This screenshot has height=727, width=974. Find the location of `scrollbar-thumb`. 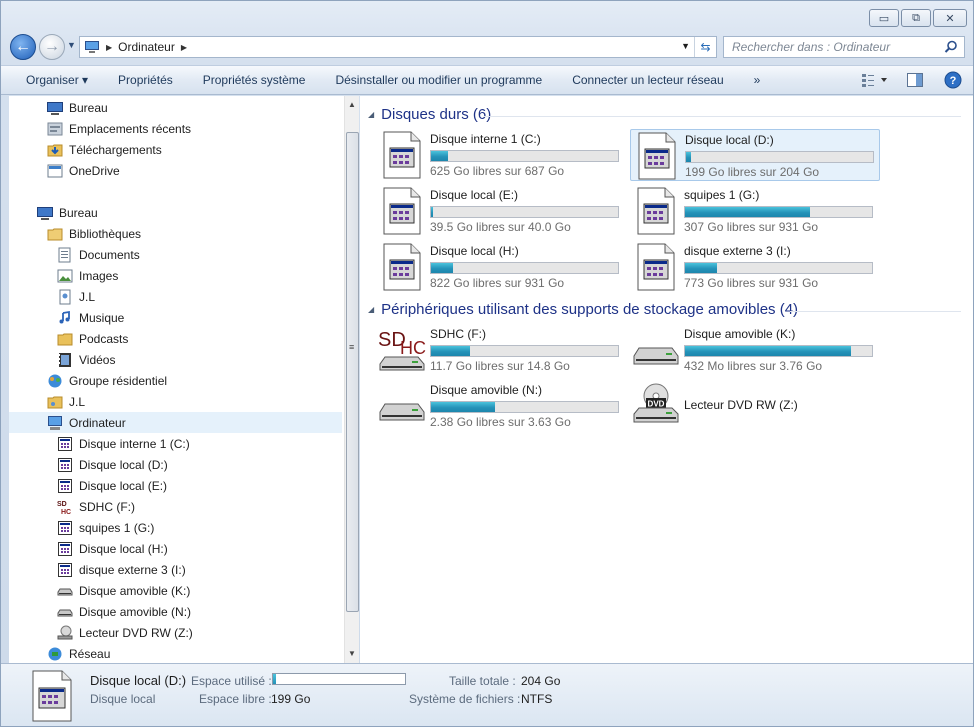

scrollbar-thumb is located at coordinates (352, 372).